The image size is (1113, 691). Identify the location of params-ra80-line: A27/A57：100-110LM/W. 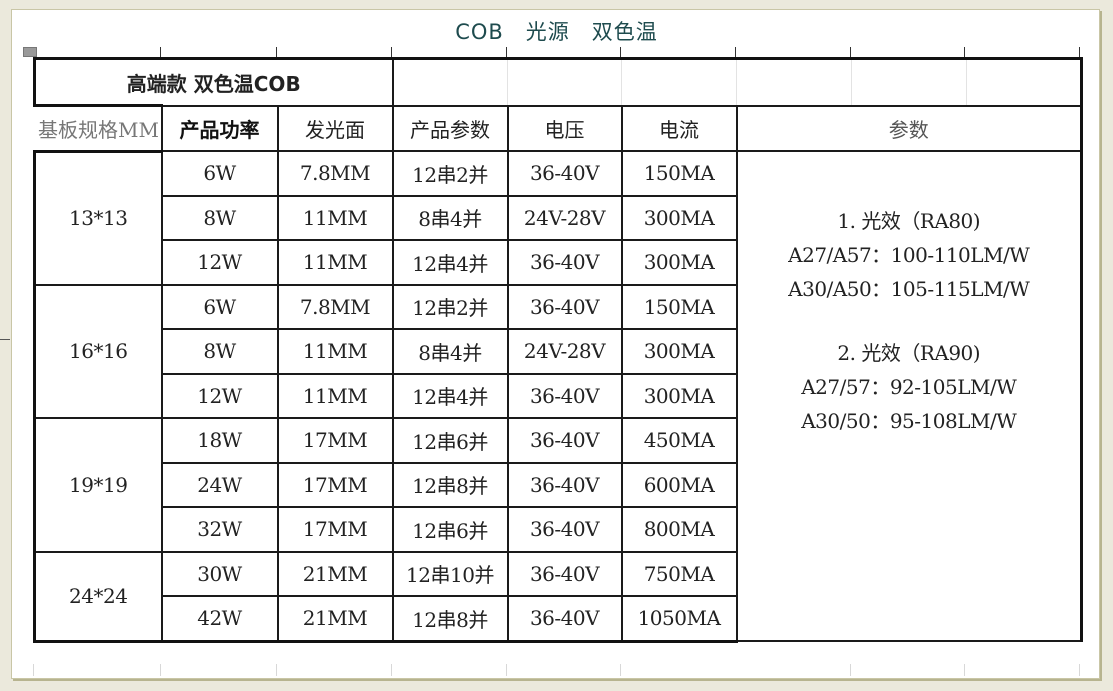
(909, 255).